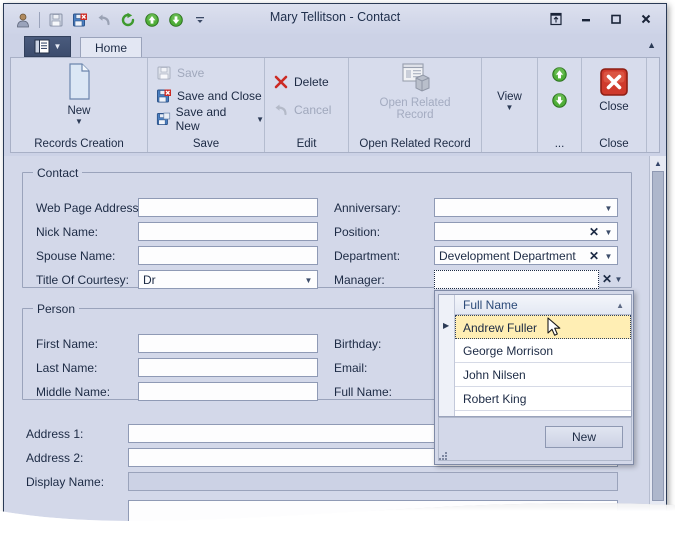 The width and height of the screenshot is (675, 541). Describe the element at coordinates (228, 391) in the screenshot. I see `middle-name-input` at that location.